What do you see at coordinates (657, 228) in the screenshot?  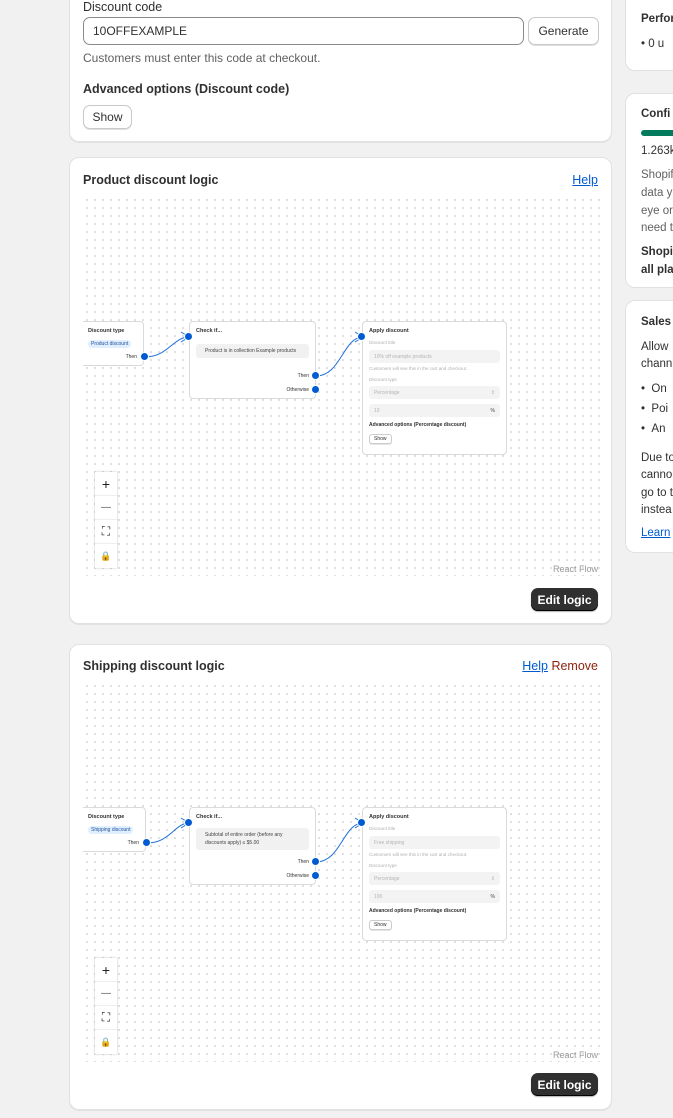 I see `confidence-line: need t` at bounding box center [657, 228].